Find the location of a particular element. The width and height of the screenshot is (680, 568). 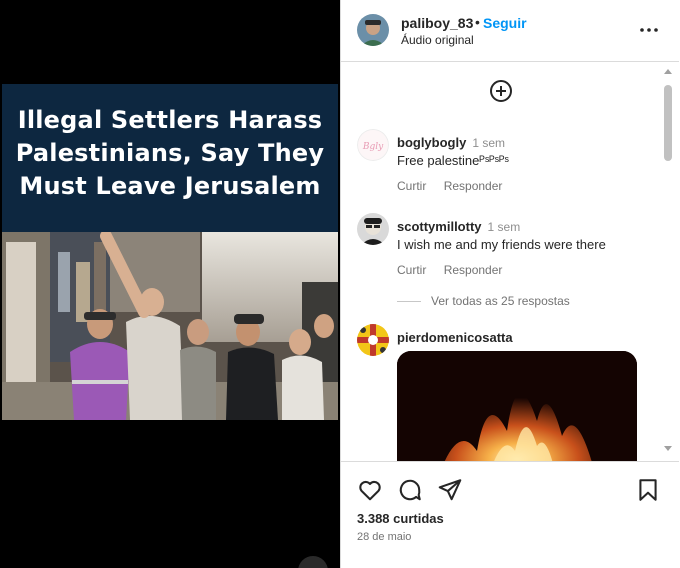

view-replies-button: Ver todas as 25 respostas is located at coordinates (483, 301).